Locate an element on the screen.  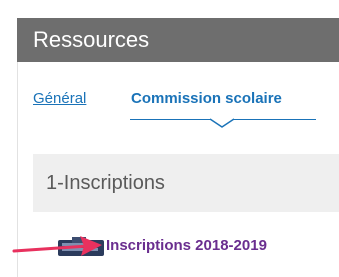
section-title: 1-Inscriptions is located at coordinates (105, 183).